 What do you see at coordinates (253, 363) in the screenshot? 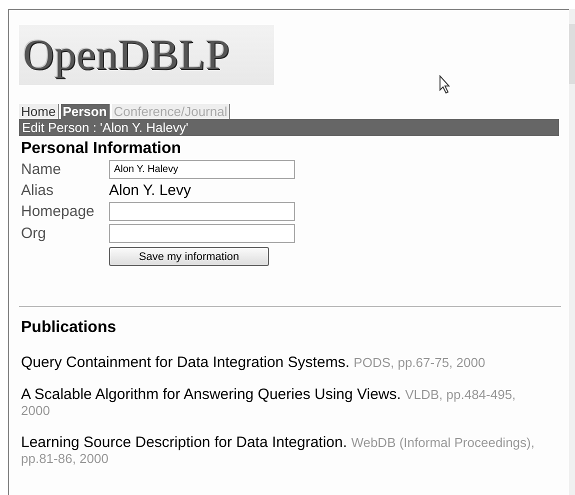
I see `publication-entry: Query Containment for Data Integration Systems. PODS, pp.67-75, 2000` at bounding box center [253, 363].